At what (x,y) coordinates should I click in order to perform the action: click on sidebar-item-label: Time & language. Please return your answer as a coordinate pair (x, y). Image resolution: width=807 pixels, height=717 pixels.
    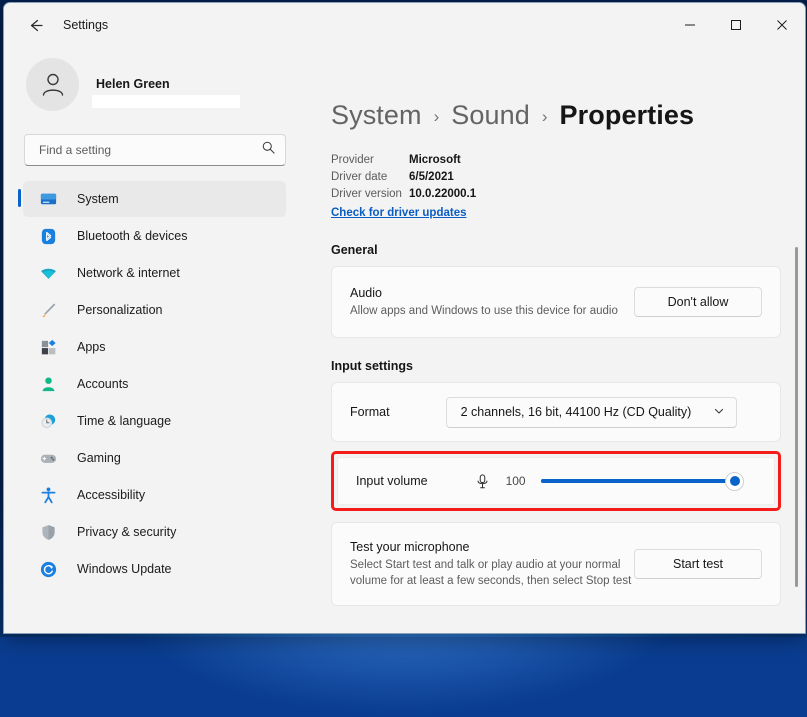
    Looking at the image, I should click on (124, 421).